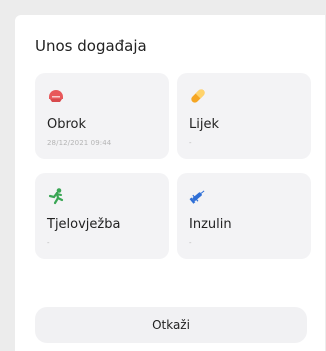  What do you see at coordinates (91, 46) in the screenshot?
I see `dialog-title: Unos događaja` at bounding box center [91, 46].